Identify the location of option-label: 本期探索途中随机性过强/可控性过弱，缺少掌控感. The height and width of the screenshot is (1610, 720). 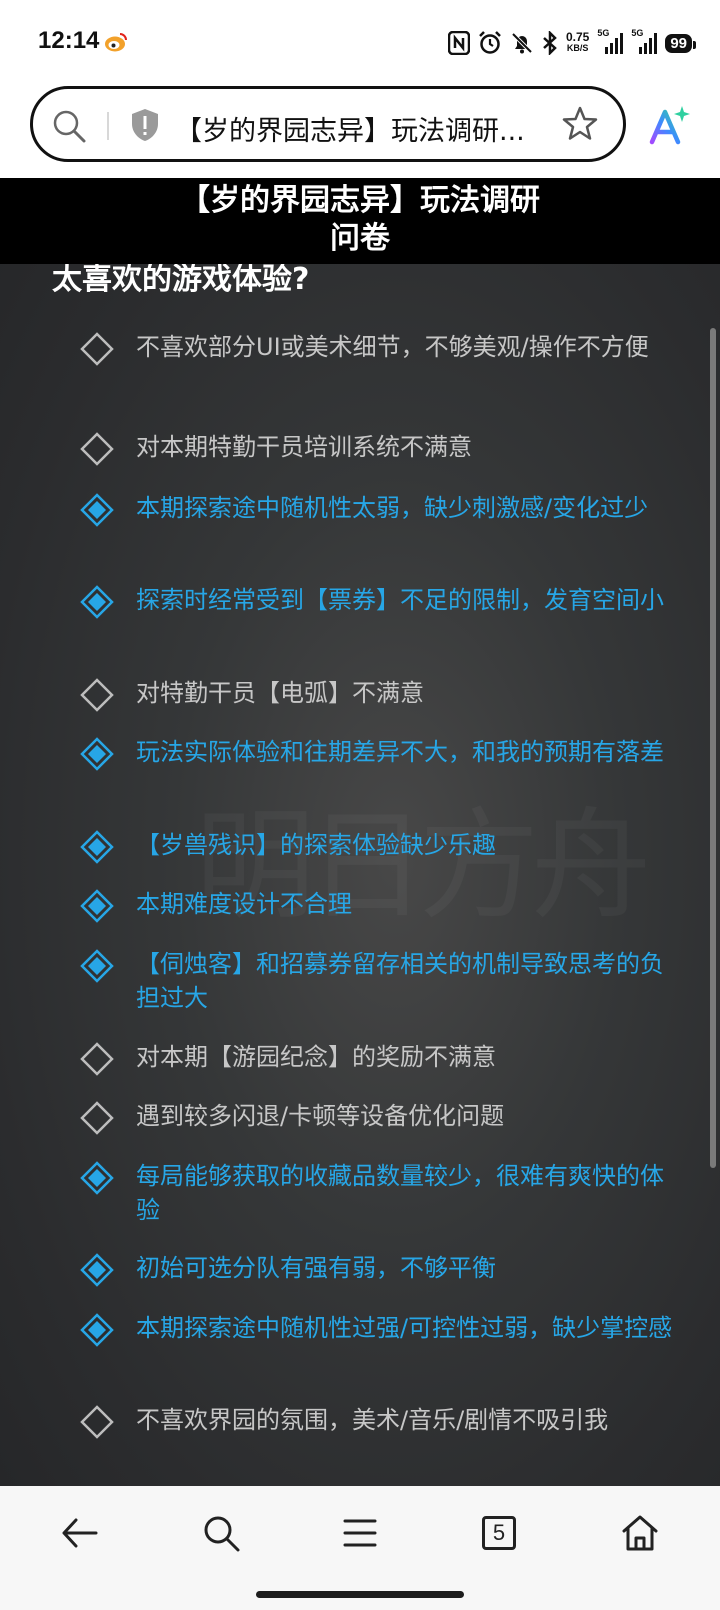
(404, 1328).